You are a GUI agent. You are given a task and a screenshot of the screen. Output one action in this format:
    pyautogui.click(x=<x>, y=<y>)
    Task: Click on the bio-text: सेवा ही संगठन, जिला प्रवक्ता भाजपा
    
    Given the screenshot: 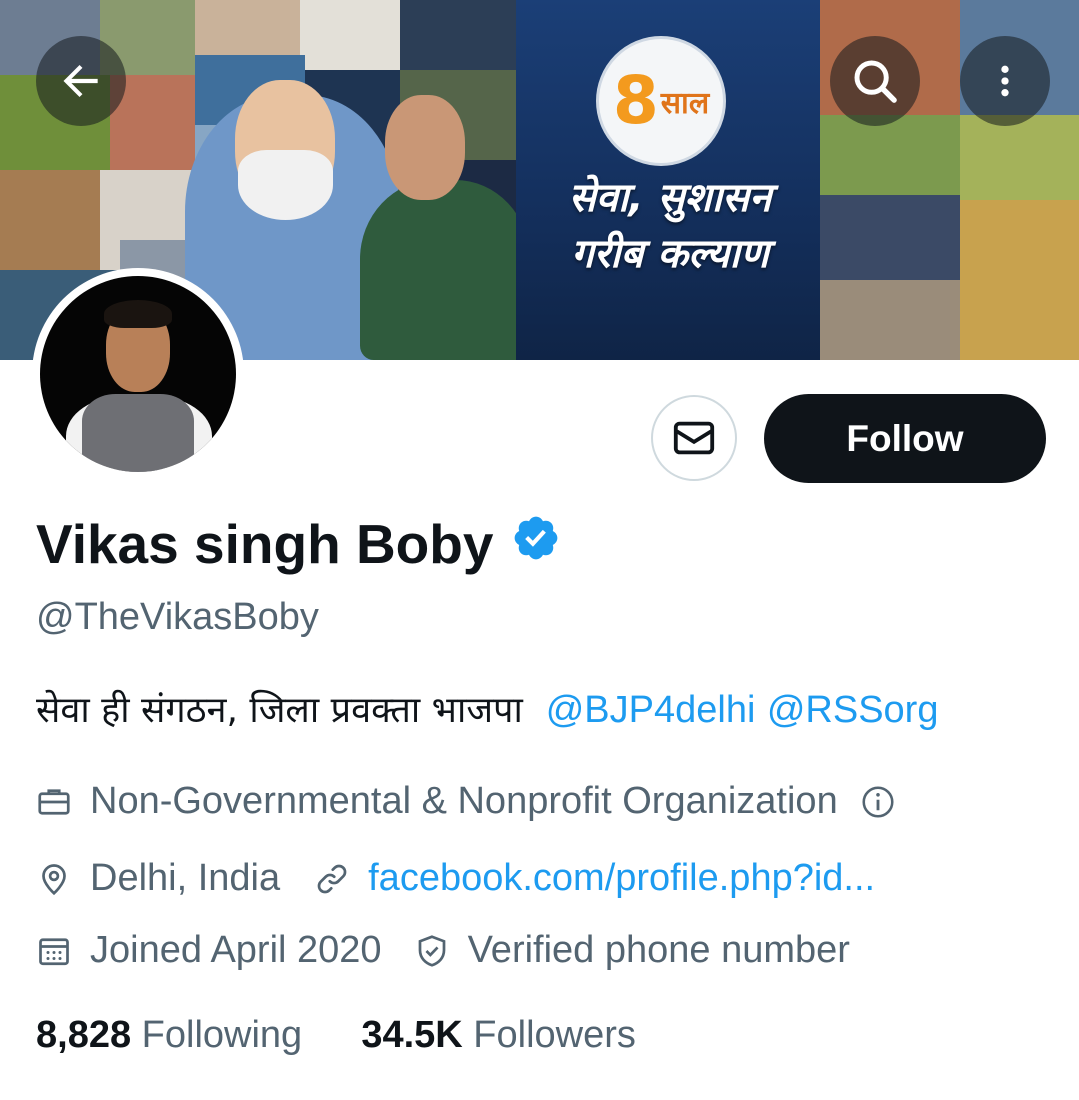 What is the action you would take?
    pyautogui.click(x=279, y=710)
    